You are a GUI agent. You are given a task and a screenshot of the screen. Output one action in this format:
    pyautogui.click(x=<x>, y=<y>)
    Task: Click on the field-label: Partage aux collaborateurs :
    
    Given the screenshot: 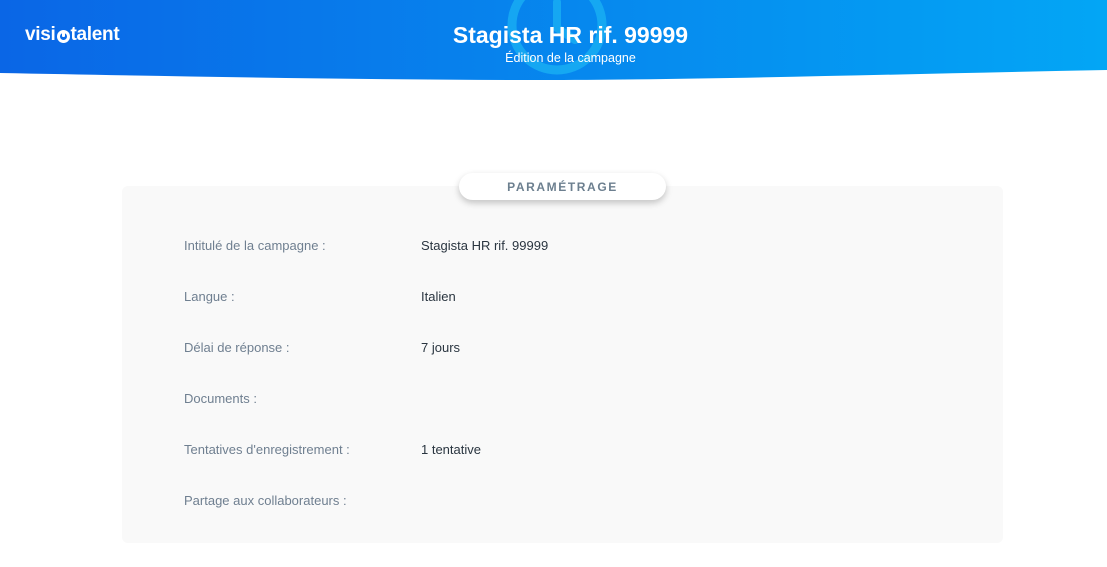 What is the action you would take?
    pyautogui.click(x=265, y=500)
    